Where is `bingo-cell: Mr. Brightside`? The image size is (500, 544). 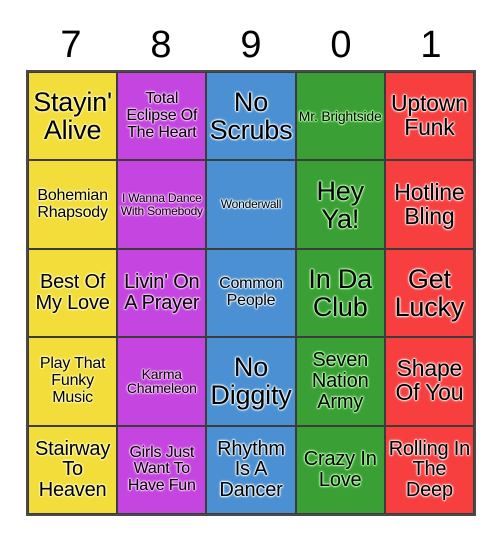
bingo-cell: Mr. Brightside is located at coordinates (340, 116).